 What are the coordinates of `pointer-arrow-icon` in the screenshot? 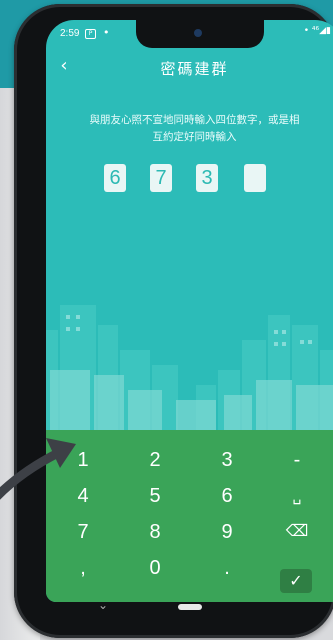 It's located at (38, 469).